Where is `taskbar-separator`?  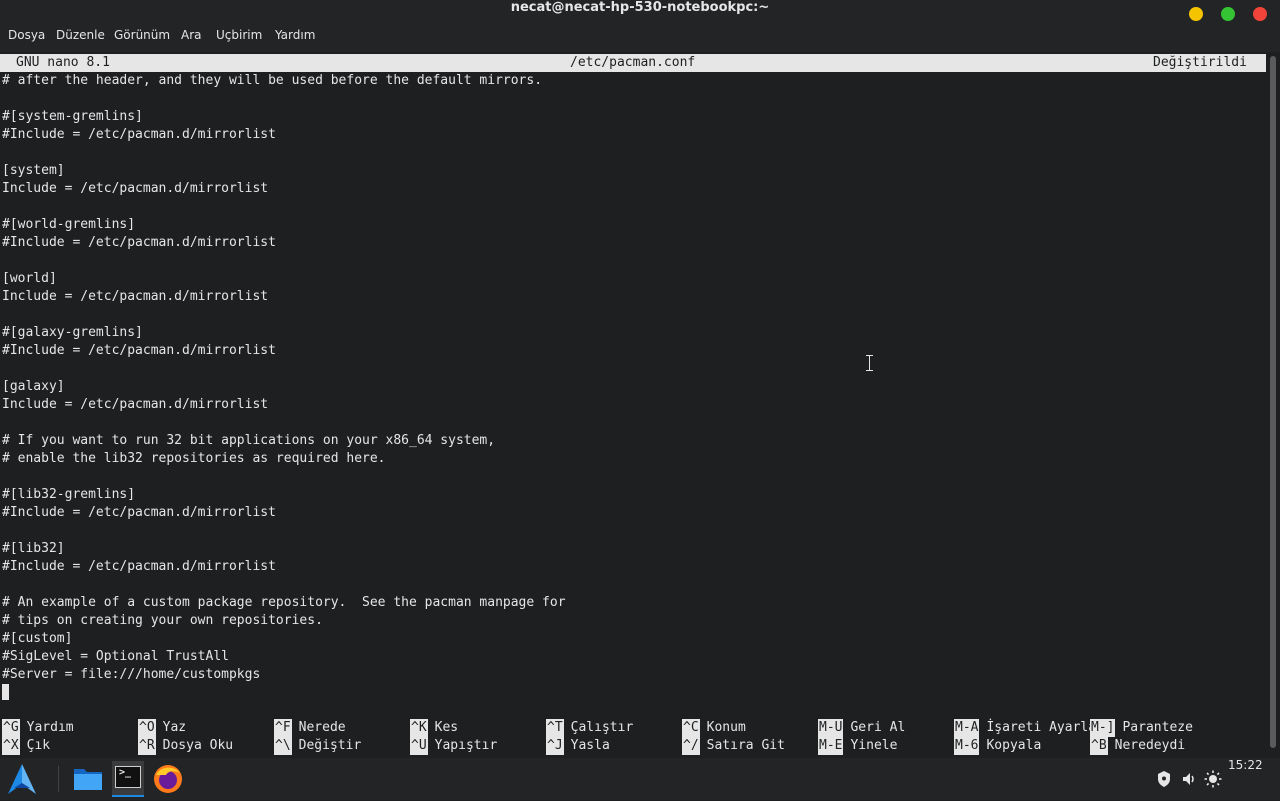 taskbar-separator is located at coordinates (58, 779).